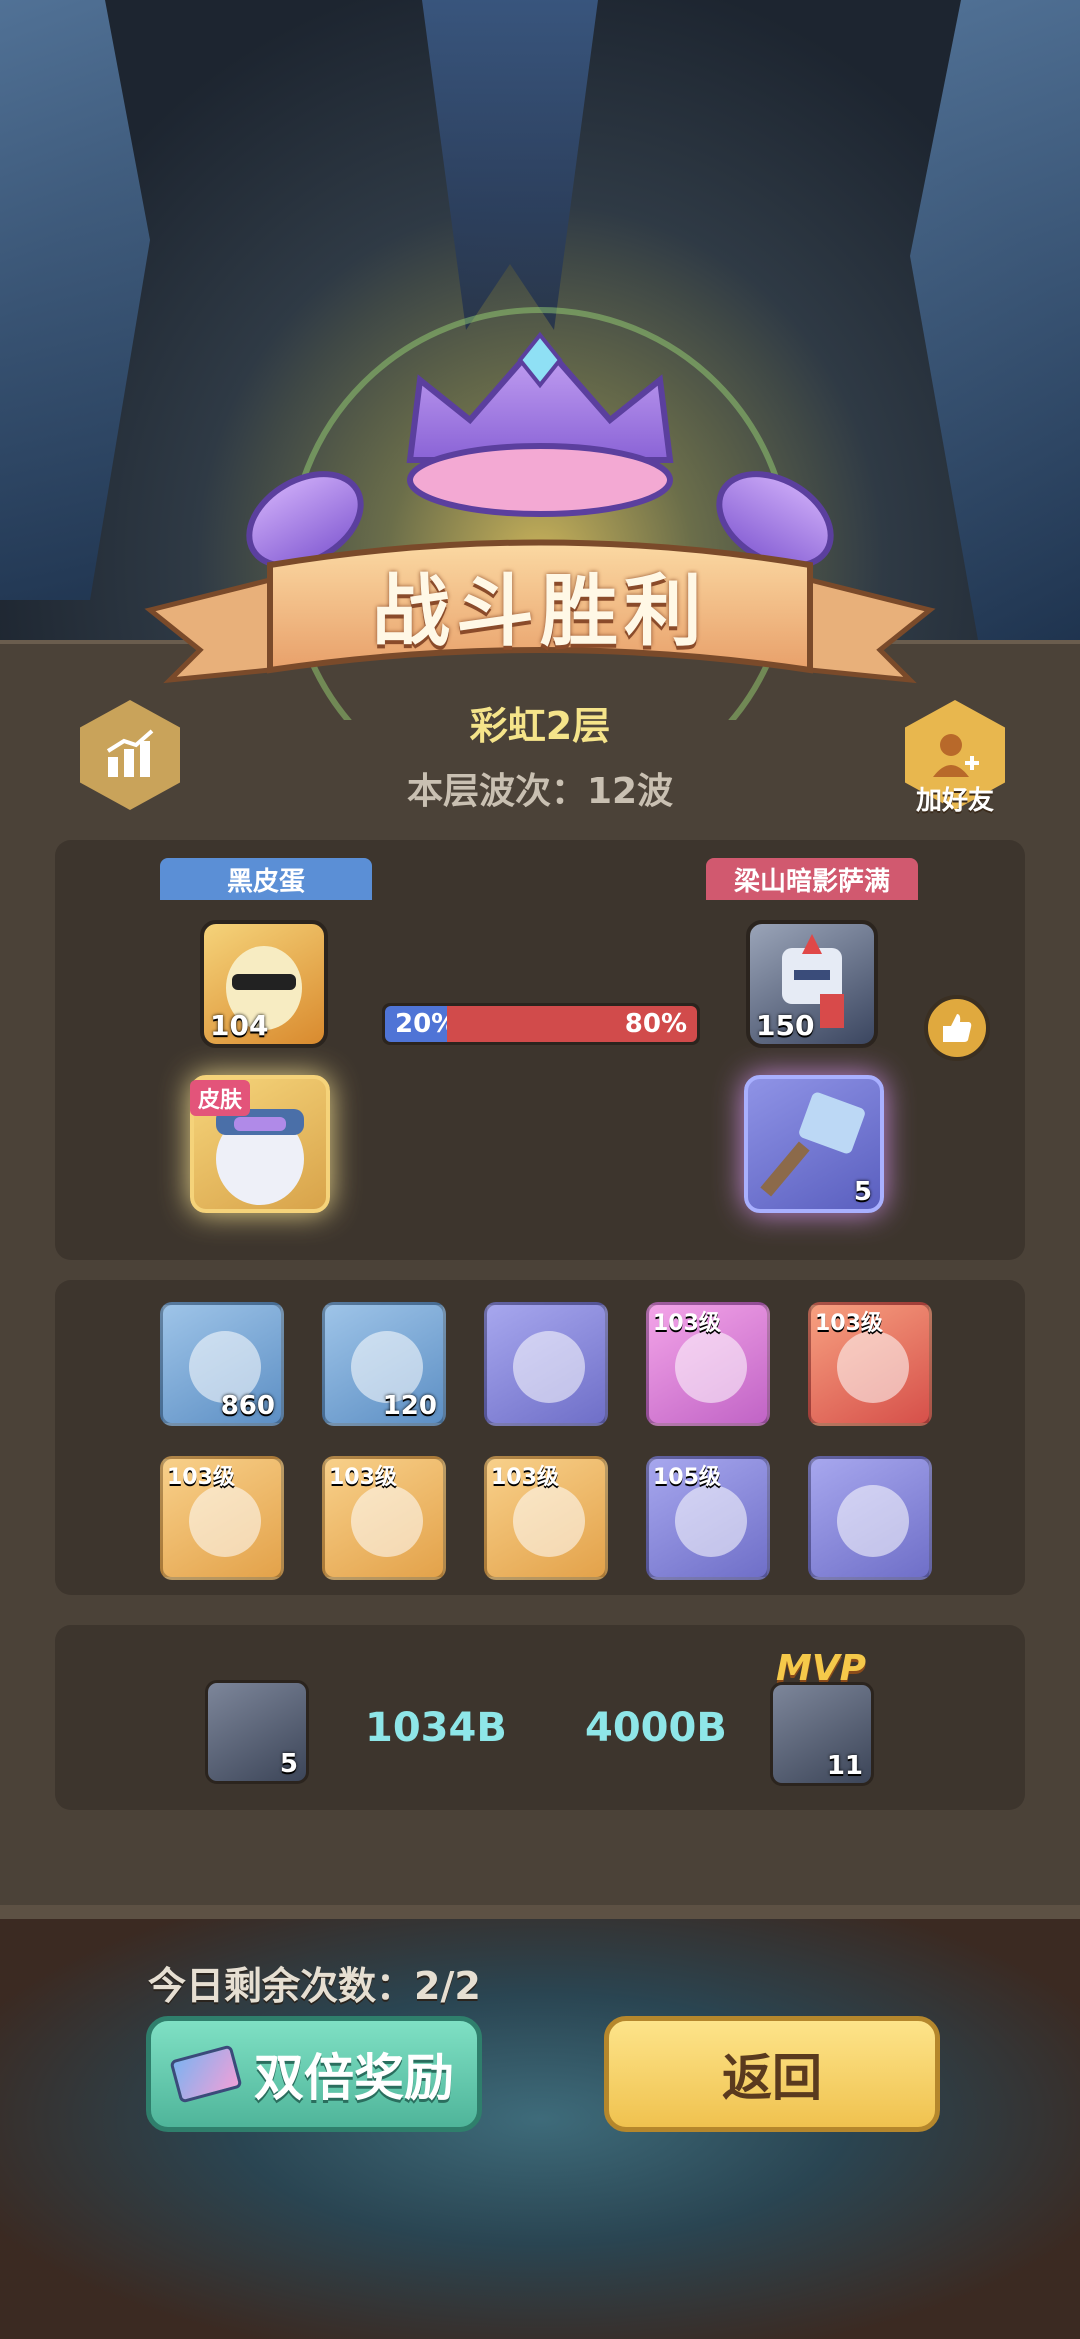  What do you see at coordinates (687, 1477) in the screenshot?
I see `reward-level: 105级` at bounding box center [687, 1477].